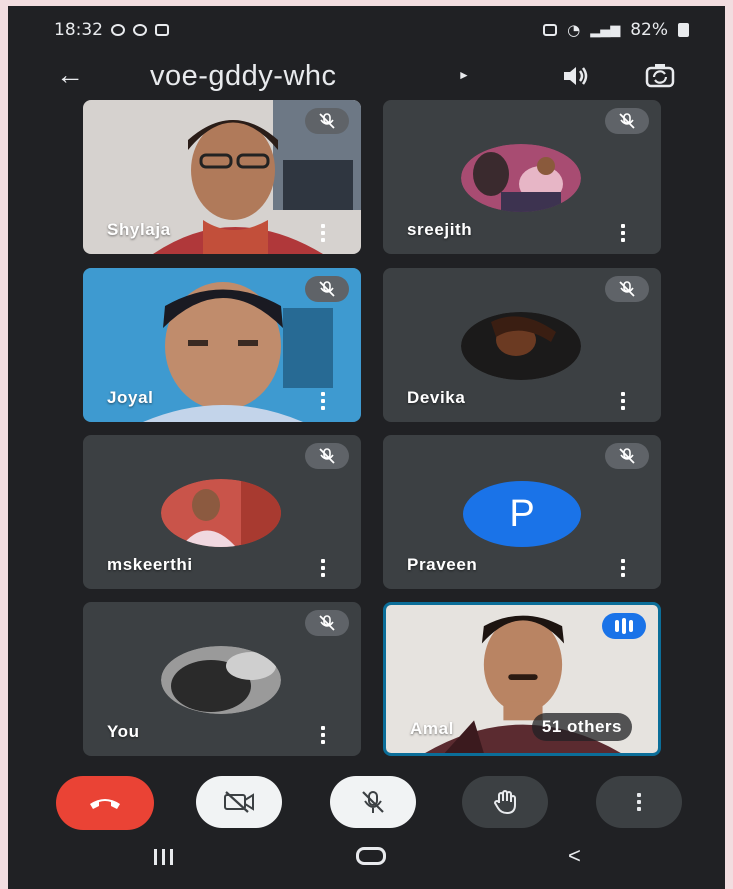 The height and width of the screenshot is (889, 733). Describe the element at coordinates (70, 75) in the screenshot. I see `back-arrow-icon: ←` at that location.